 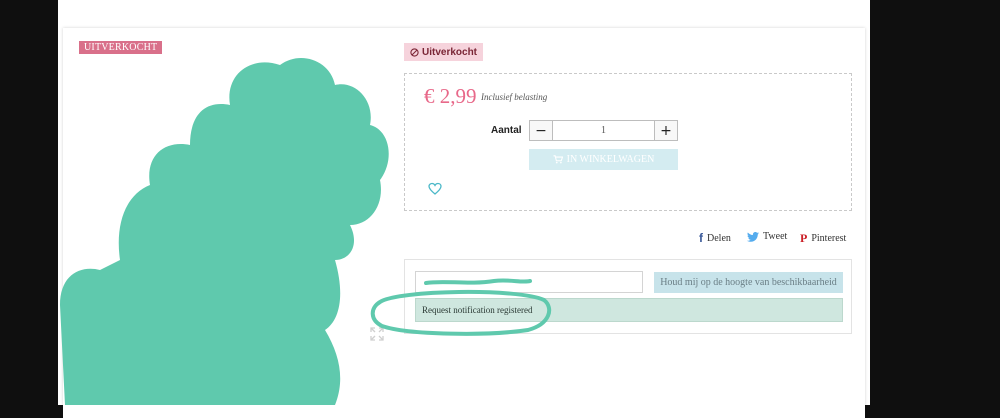 I want to click on share-facebook-link: f Delen, so click(x=715, y=238).